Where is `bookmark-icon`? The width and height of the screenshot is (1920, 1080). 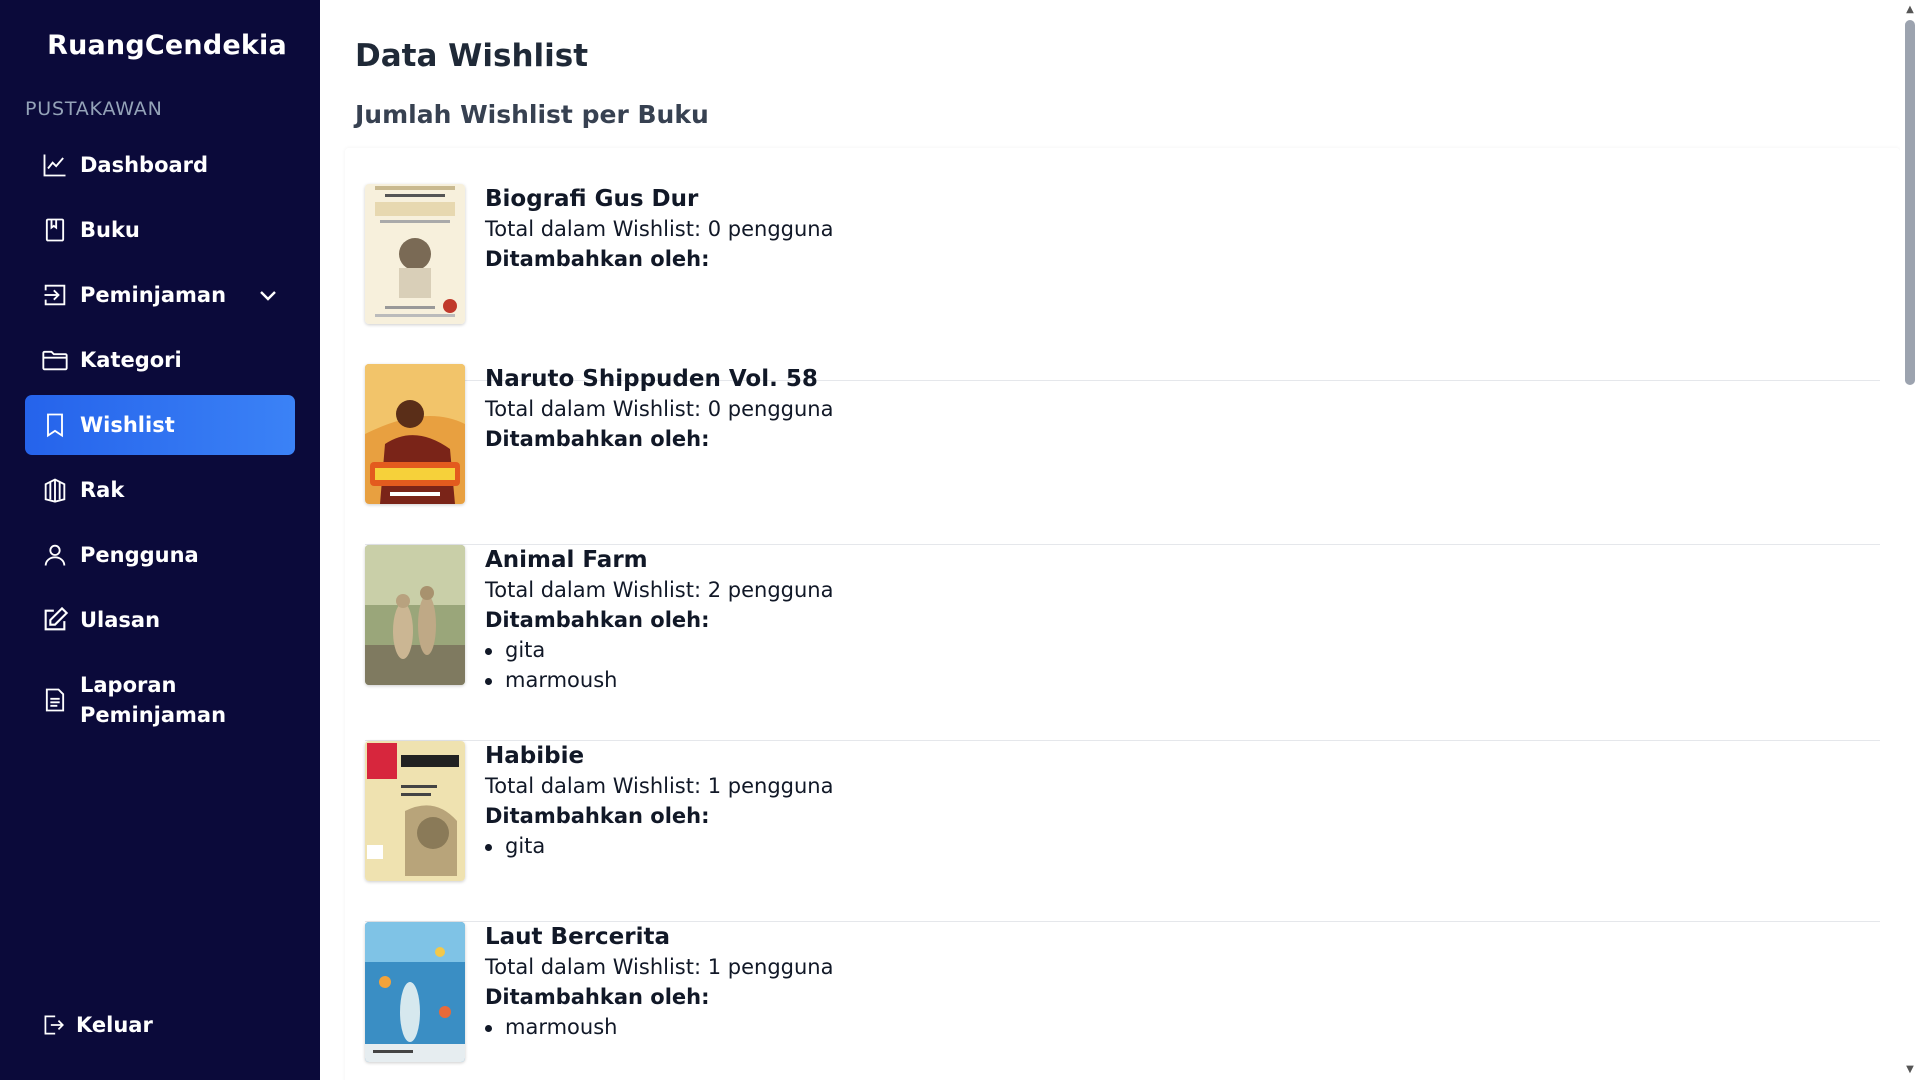 bookmark-icon is located at coordinates (55, 425).